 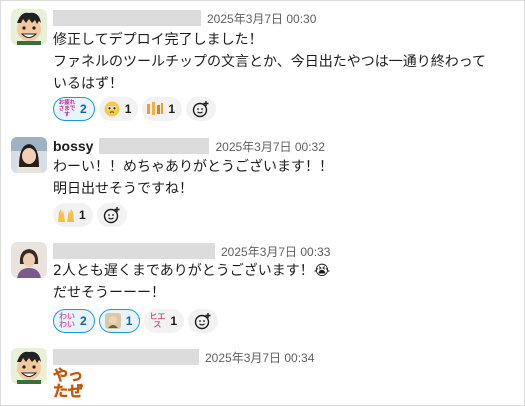 I want to click on message-header: bossy 2025年3月7日 00:32, so click(x=189, y=146).